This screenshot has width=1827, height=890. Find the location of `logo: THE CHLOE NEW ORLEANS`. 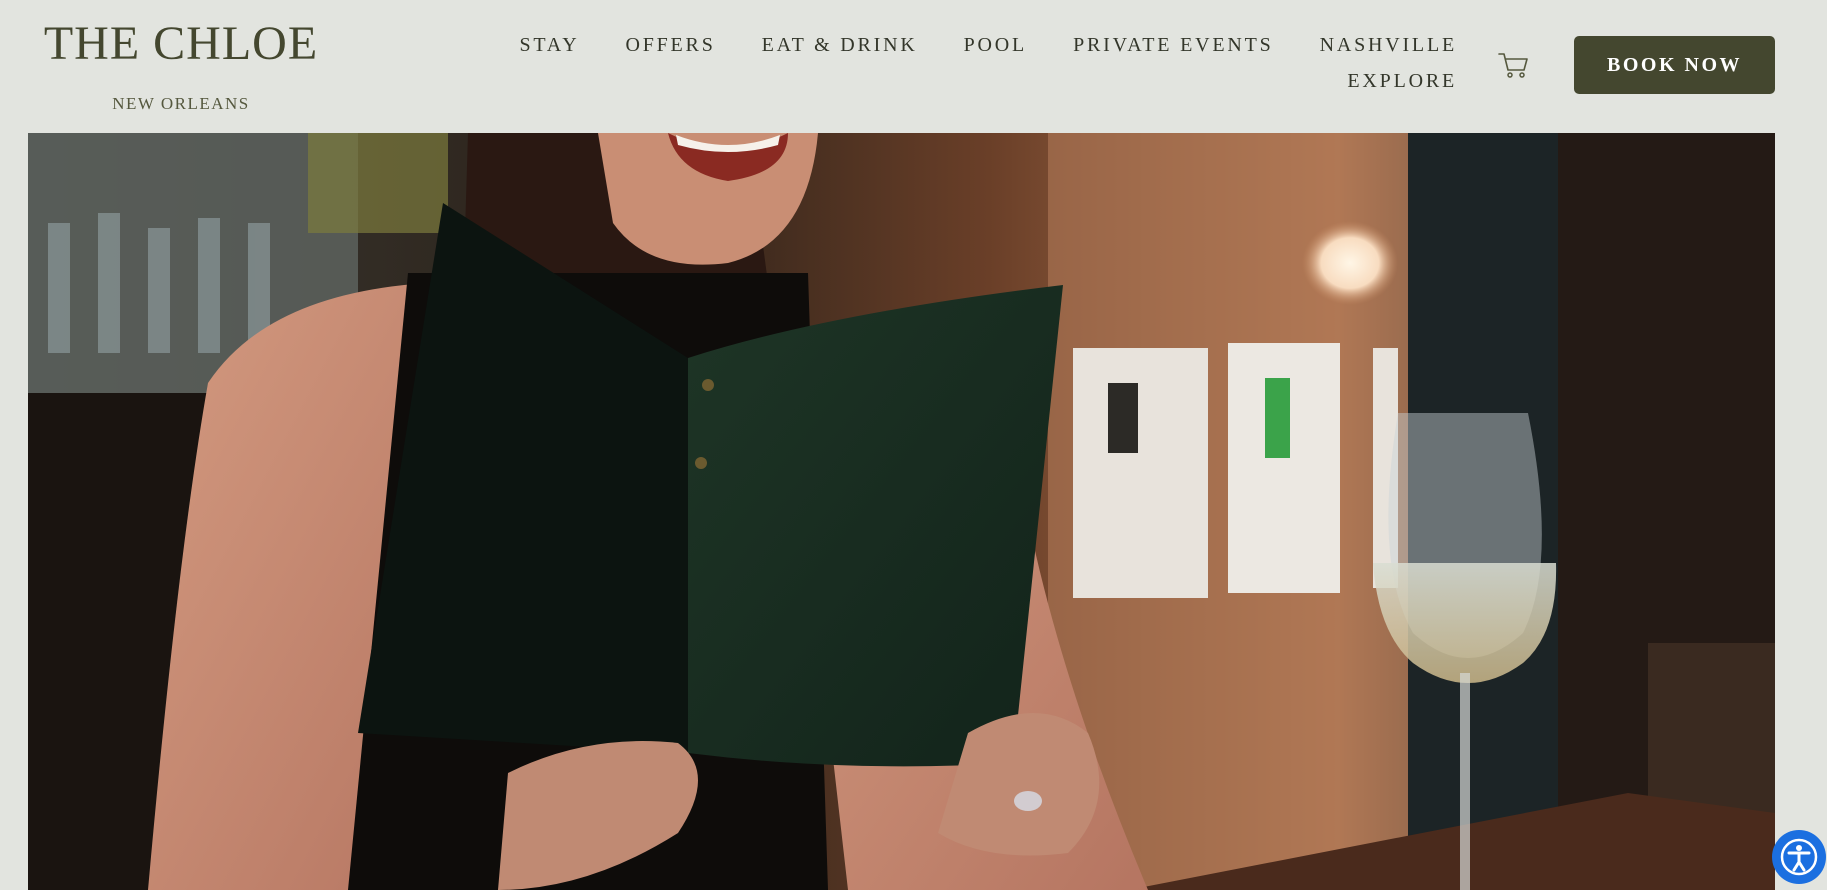

logo: THE CHLOE NEW ORLEANS is located at coordinates (181, 67).